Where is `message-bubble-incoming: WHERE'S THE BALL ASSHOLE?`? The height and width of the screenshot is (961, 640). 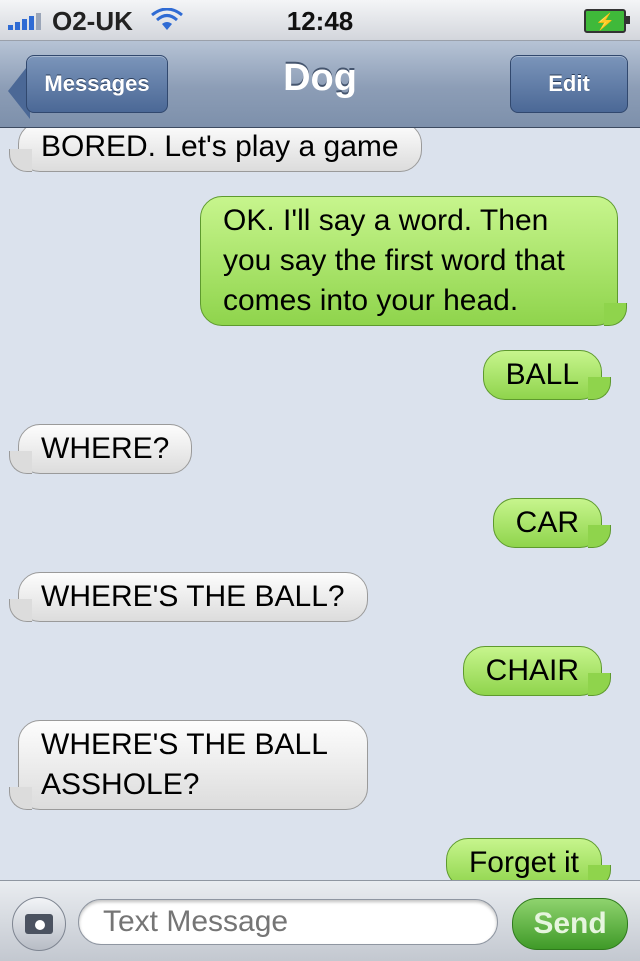 message-bubble-incoming: WHERE'S THE BALL ASSHOLE? is located at coordinates (188, 765).